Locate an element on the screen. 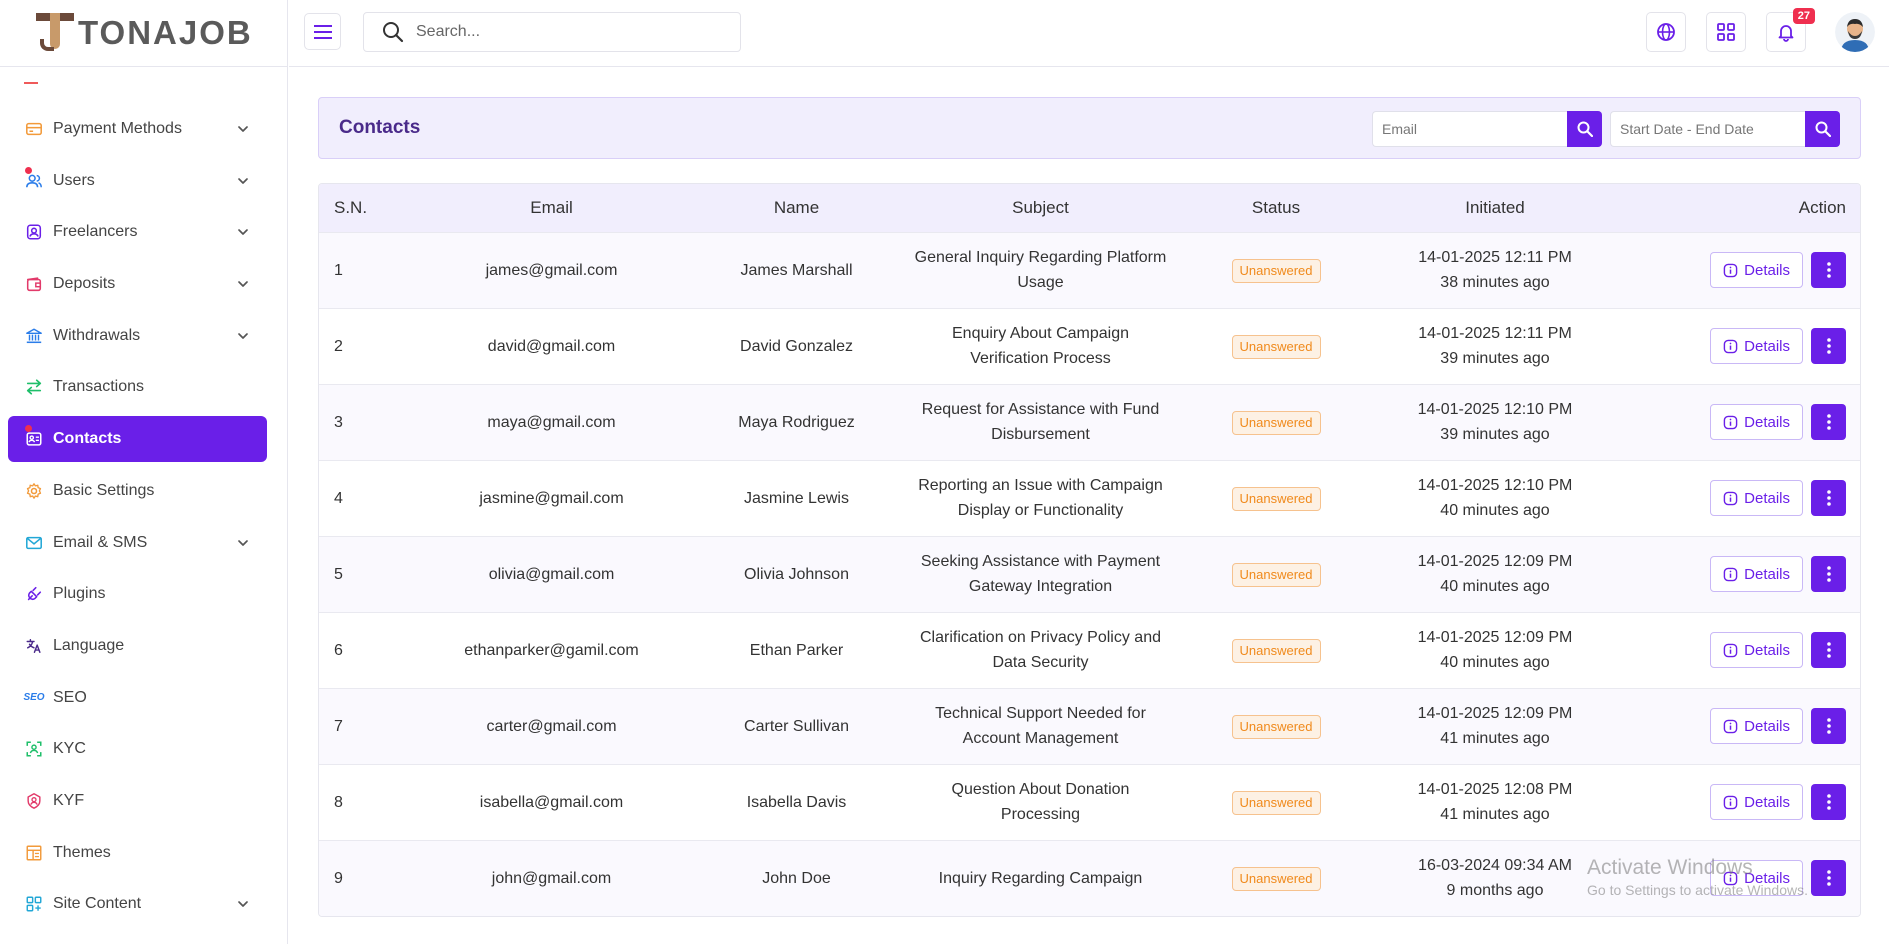 This screenshot has width=1889, height=944. language-button is located at coordinates (1666, 32).